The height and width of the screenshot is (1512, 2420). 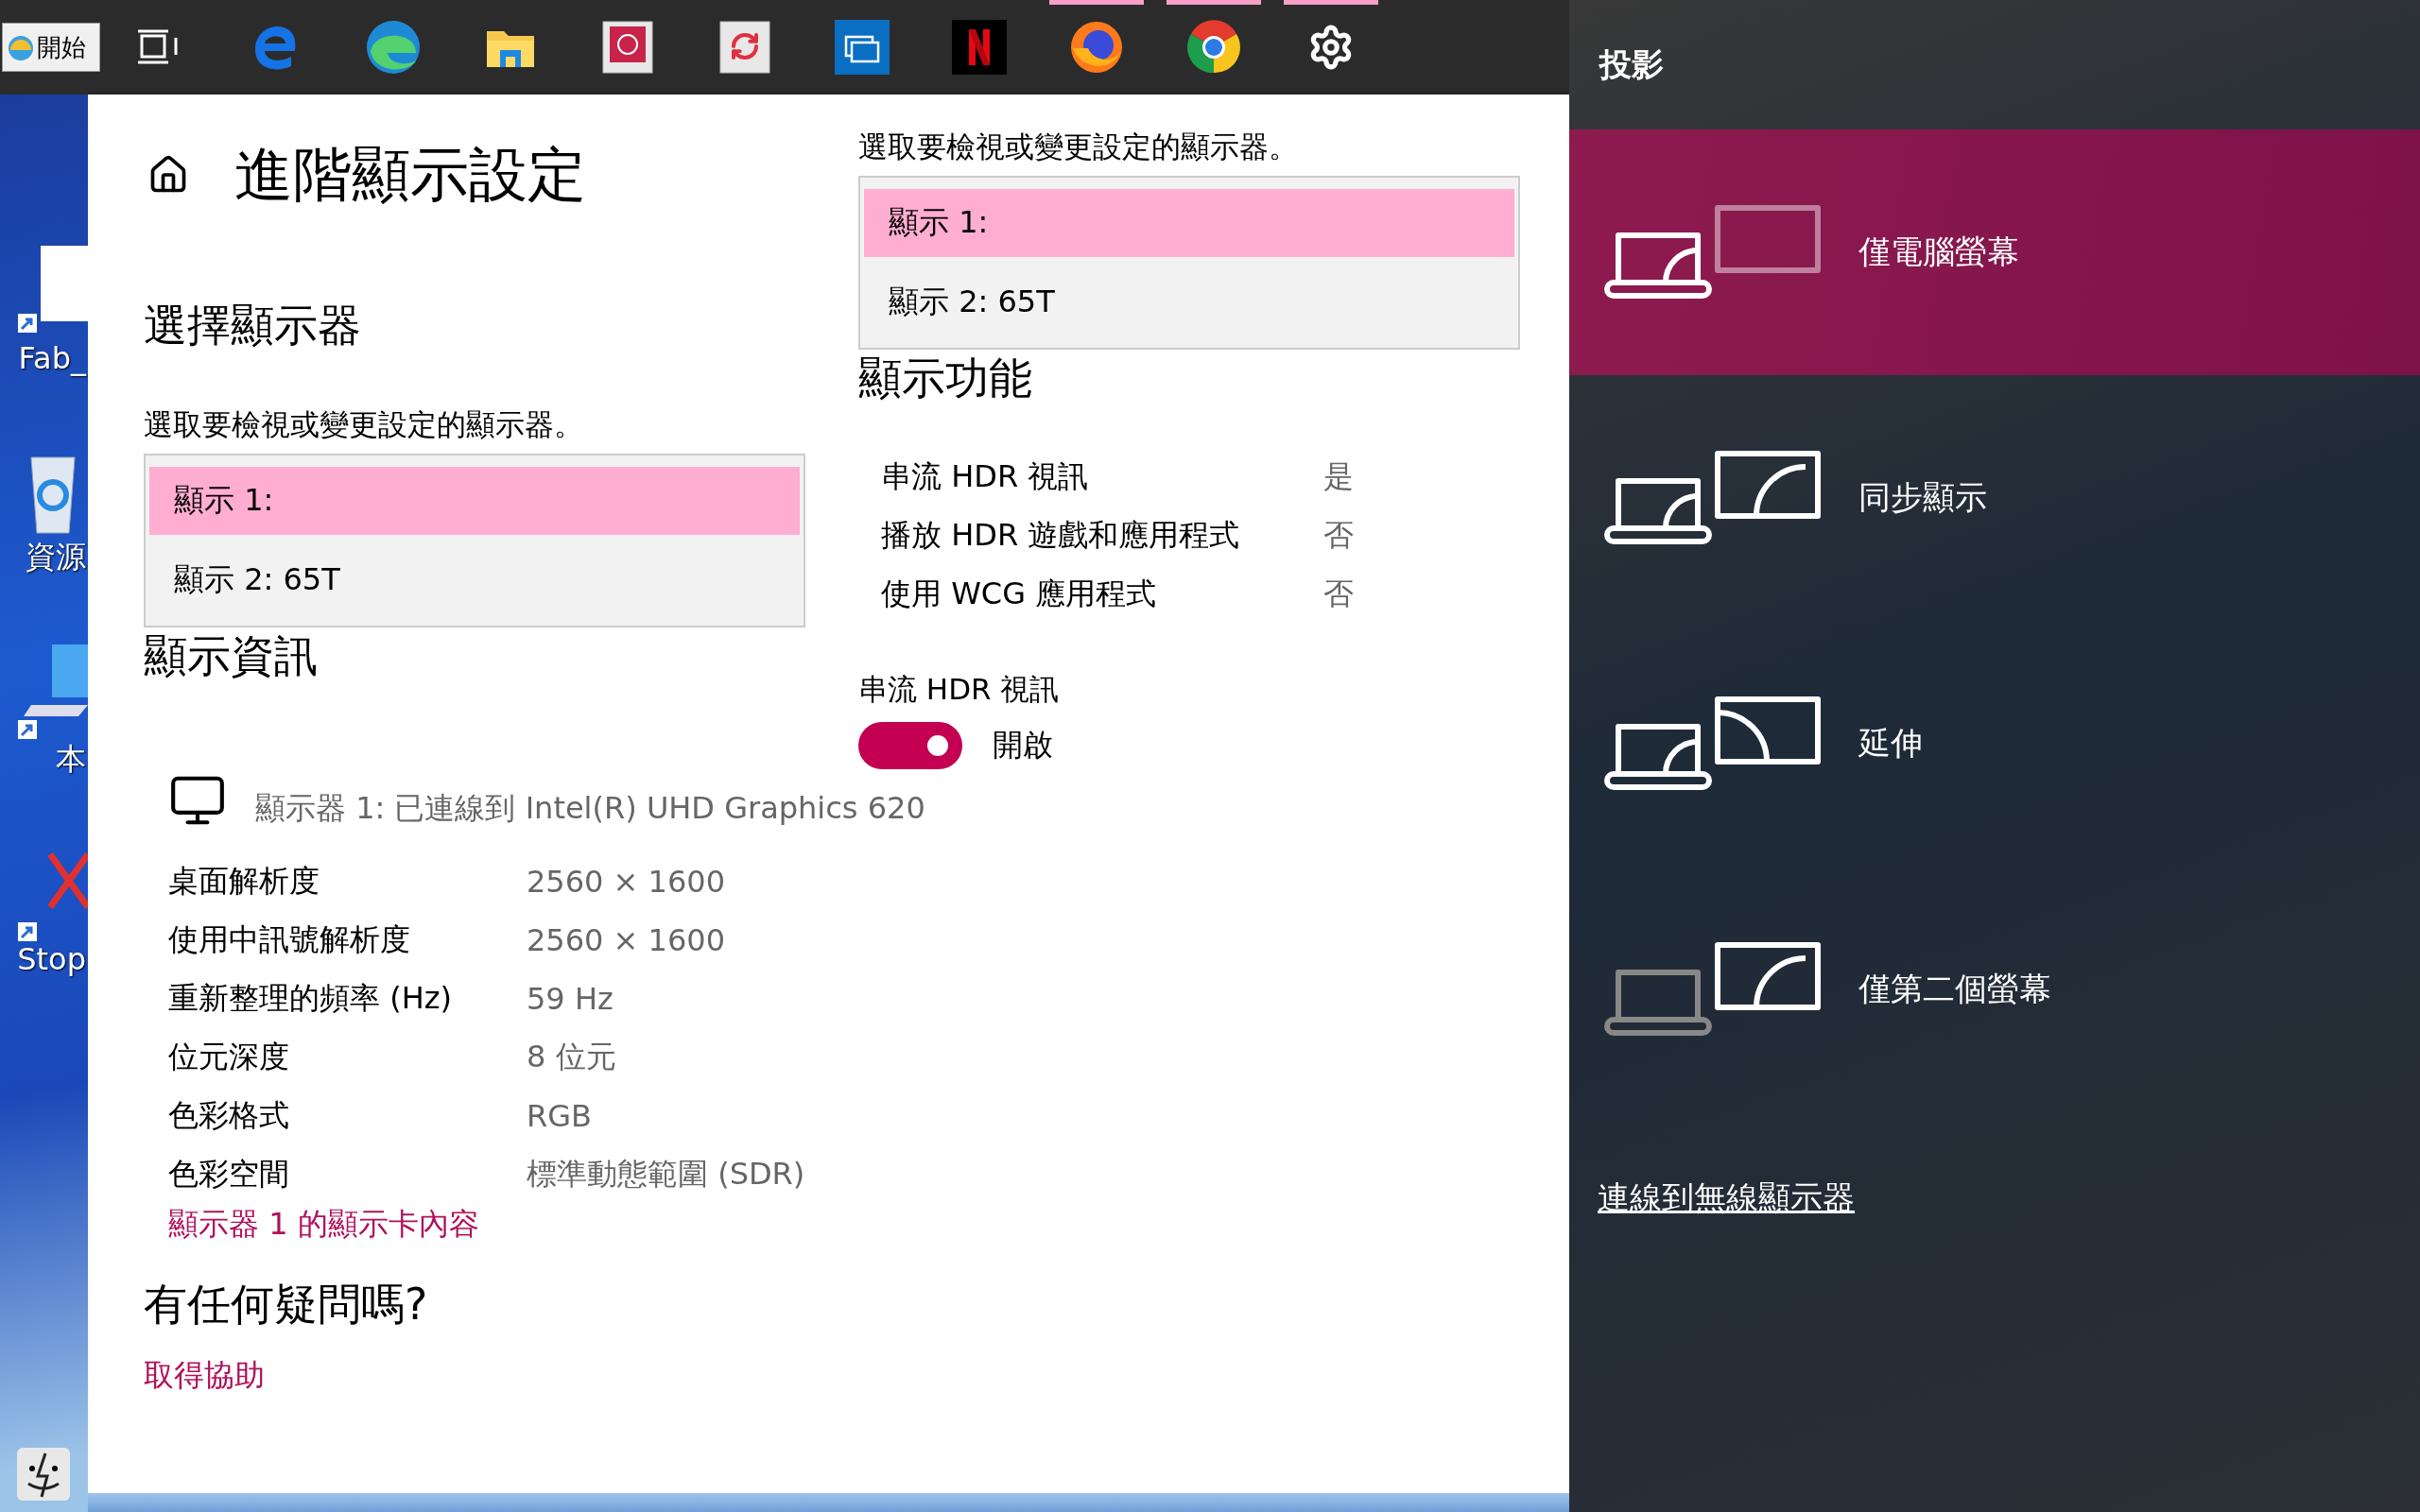 What do you see at coordinates (1339, 476) in the screenshot?
I see `feature-value: 是` at bounding box center [1339, 476].